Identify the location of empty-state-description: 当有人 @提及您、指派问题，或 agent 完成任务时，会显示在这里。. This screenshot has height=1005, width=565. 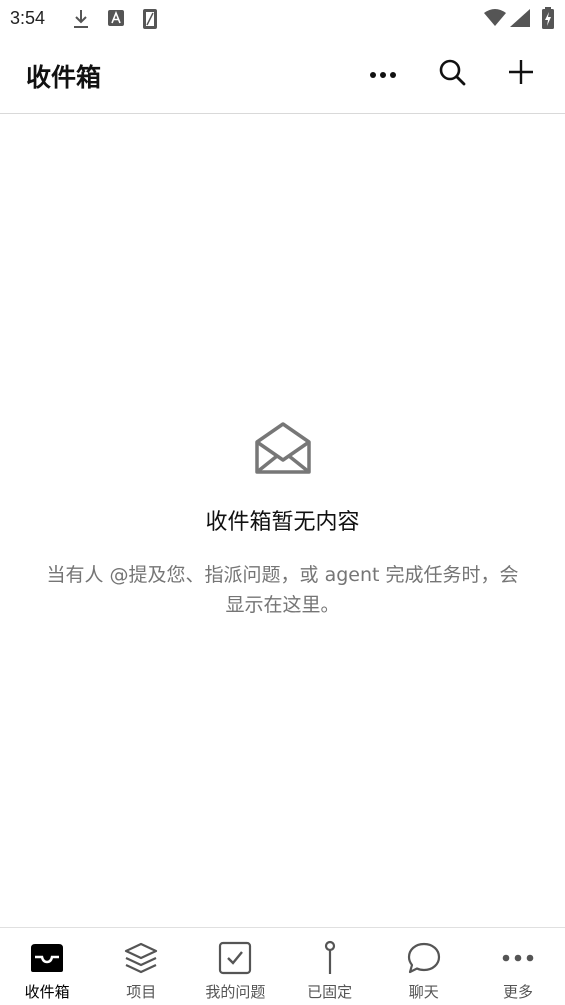
(282, 590).